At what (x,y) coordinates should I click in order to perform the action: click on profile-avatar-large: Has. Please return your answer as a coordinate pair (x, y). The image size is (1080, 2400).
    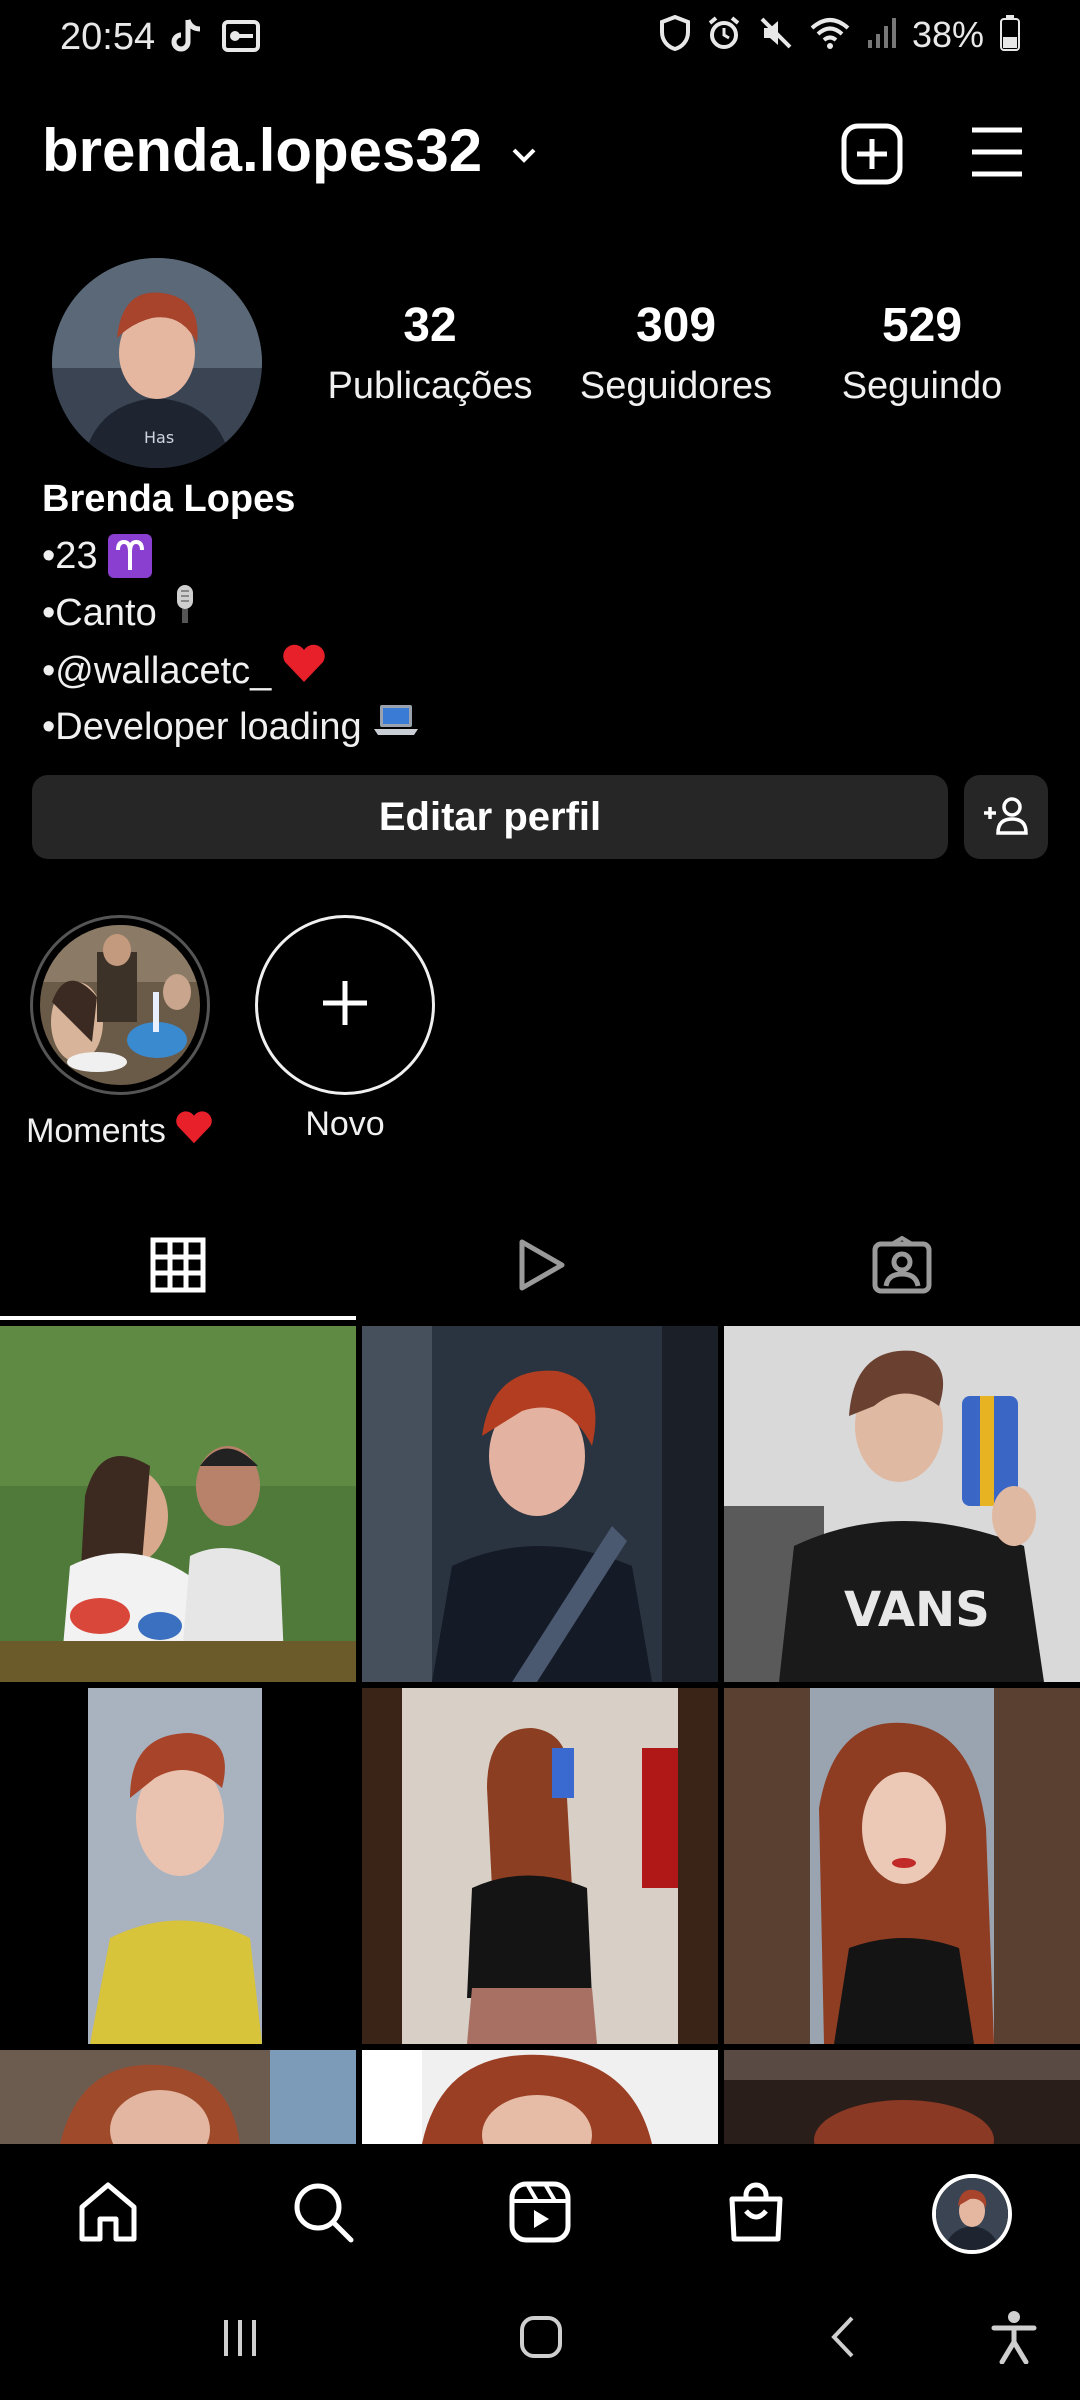
    Looking at the image, I should click on (157, 363).